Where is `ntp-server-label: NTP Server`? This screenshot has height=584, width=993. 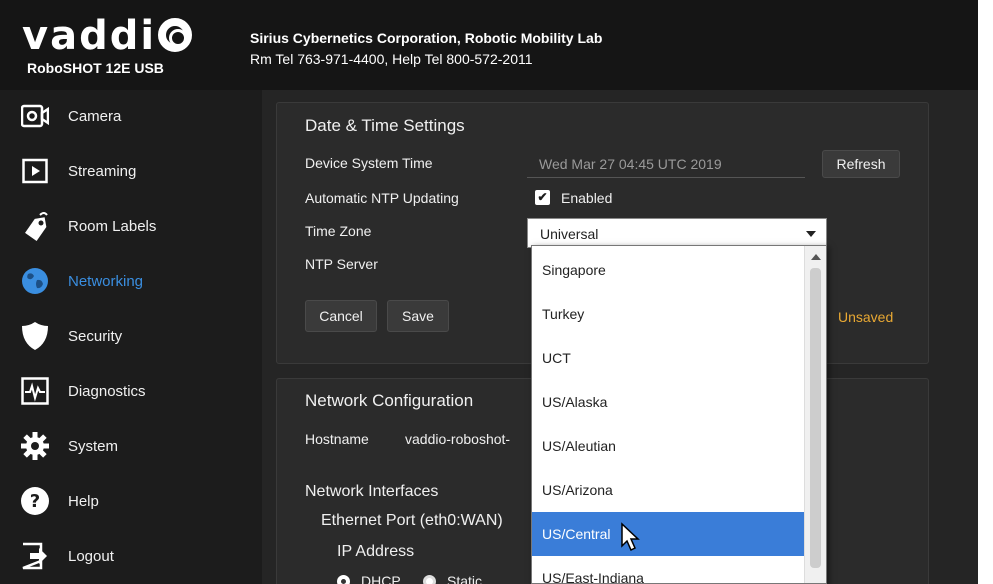
ntp-server-label: NTP Server is located at coordinates (341, 264).